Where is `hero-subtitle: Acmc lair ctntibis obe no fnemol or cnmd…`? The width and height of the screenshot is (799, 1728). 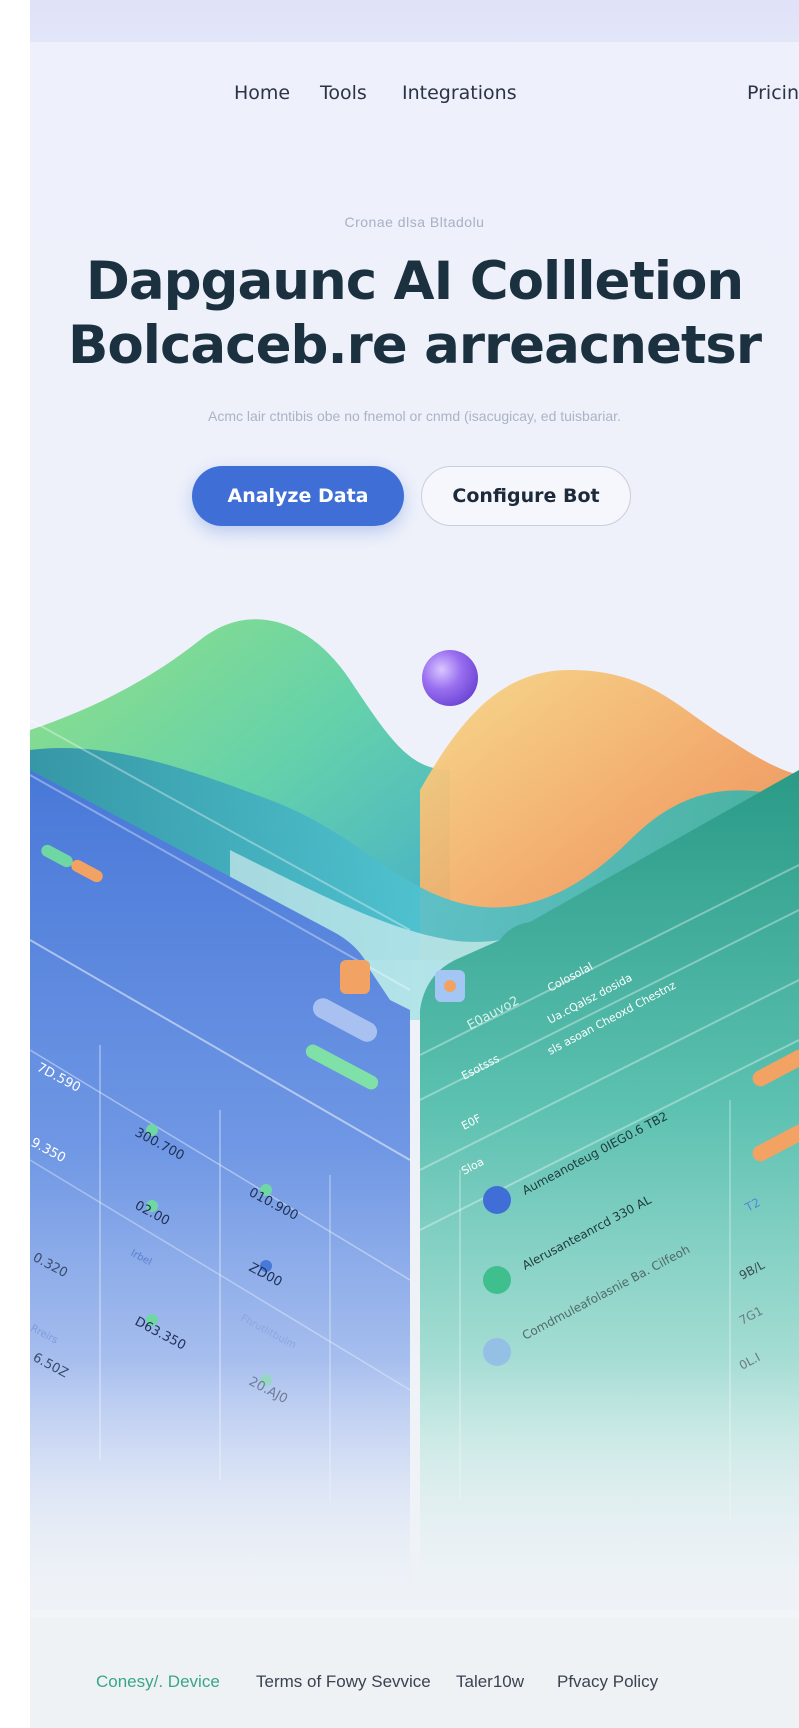
hero-subtitle: Acmc lair ctntibis obe no fnemol or cnmd… is located at coordinates (414, 416).